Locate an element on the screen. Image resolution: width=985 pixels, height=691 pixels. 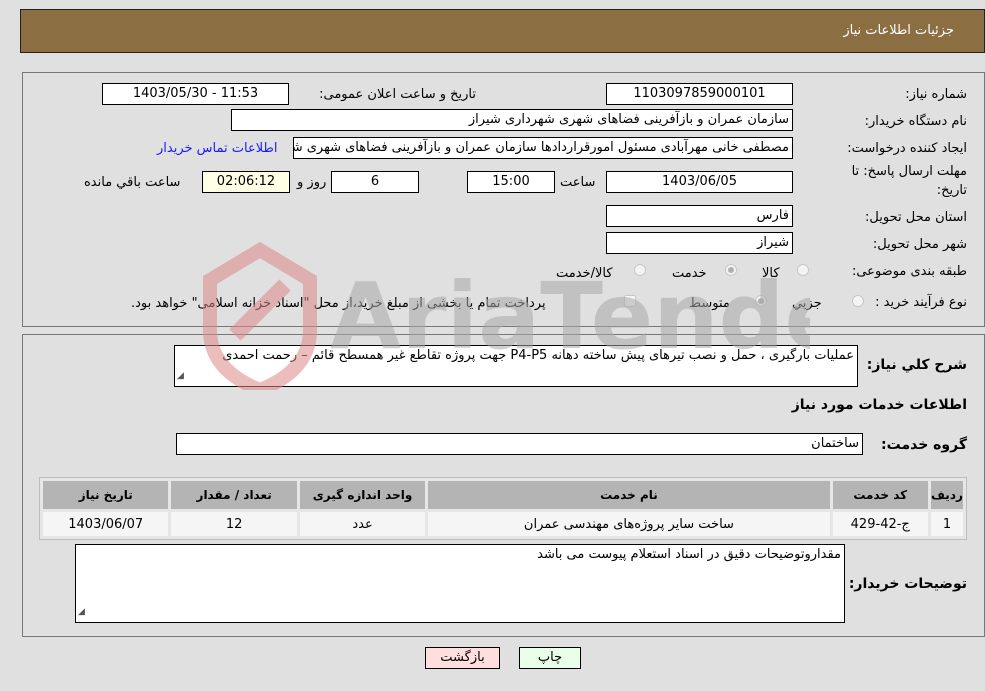
col-header-code: کد خدمت is located at coordinates (880, 495).